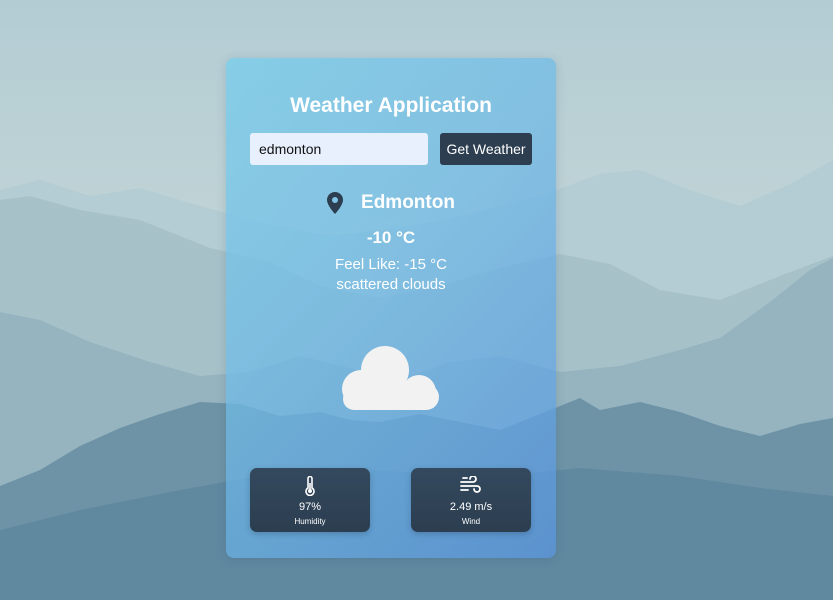 Image resolution: width=833 pixels, height=600 pixels. I want to click on humidity-value: 97%, so click(310, 507).